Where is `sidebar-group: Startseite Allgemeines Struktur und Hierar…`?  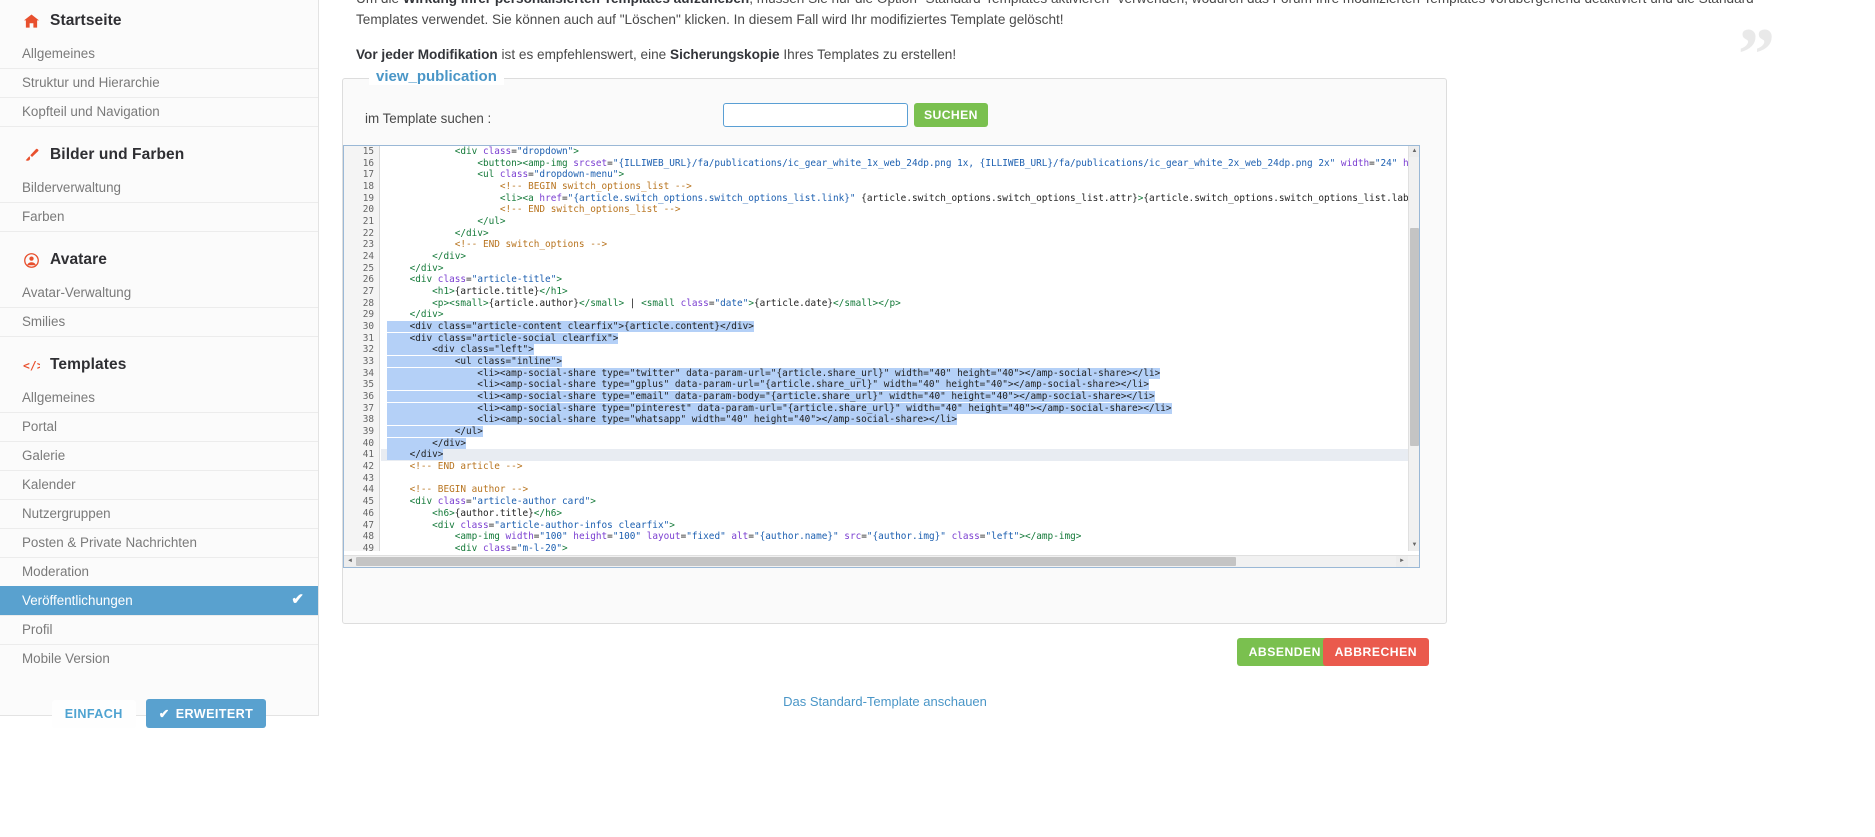
sidebar-group: Startseite Allgemeines Struktur und Hierar… is located at coordinates (159, 67).